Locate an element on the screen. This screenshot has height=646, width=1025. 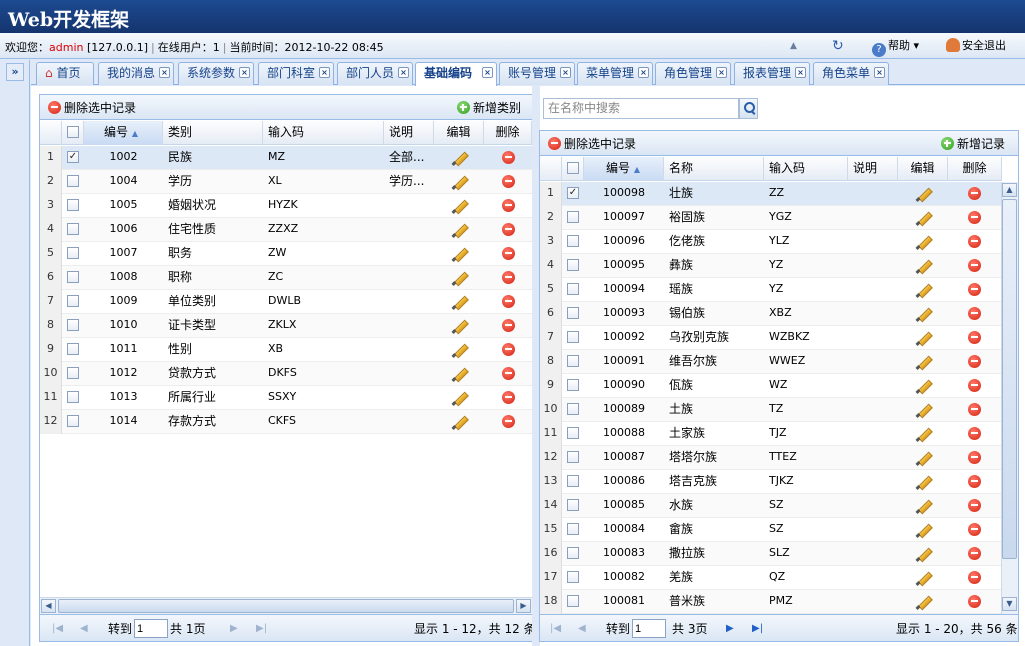
select-all-checkbox is located at coordinates (73, 132).